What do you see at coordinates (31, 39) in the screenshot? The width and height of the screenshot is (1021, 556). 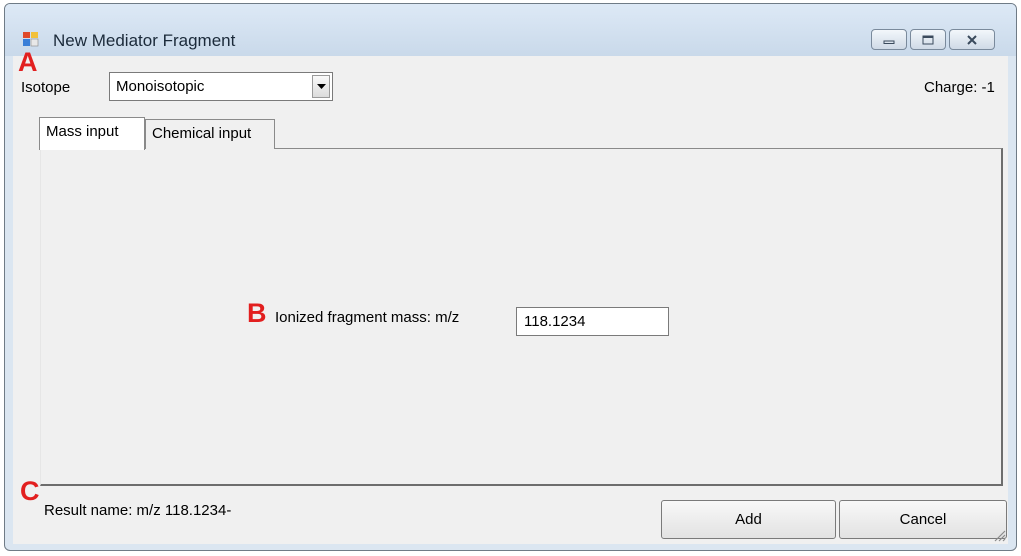 I see `app-window-icon` at bounding box center [31, 39].